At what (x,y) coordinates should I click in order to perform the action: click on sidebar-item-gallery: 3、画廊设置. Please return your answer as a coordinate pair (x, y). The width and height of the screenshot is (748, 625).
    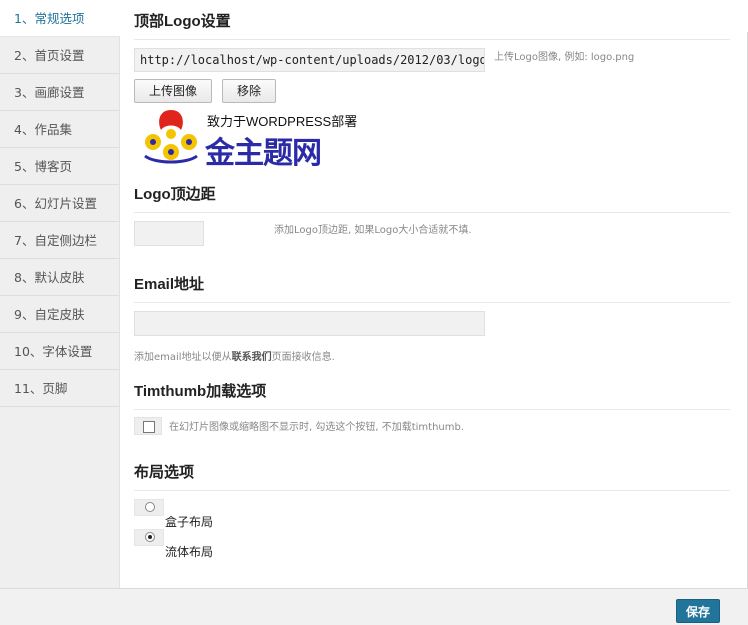
    Looking at the image, I should click on (59, 92).